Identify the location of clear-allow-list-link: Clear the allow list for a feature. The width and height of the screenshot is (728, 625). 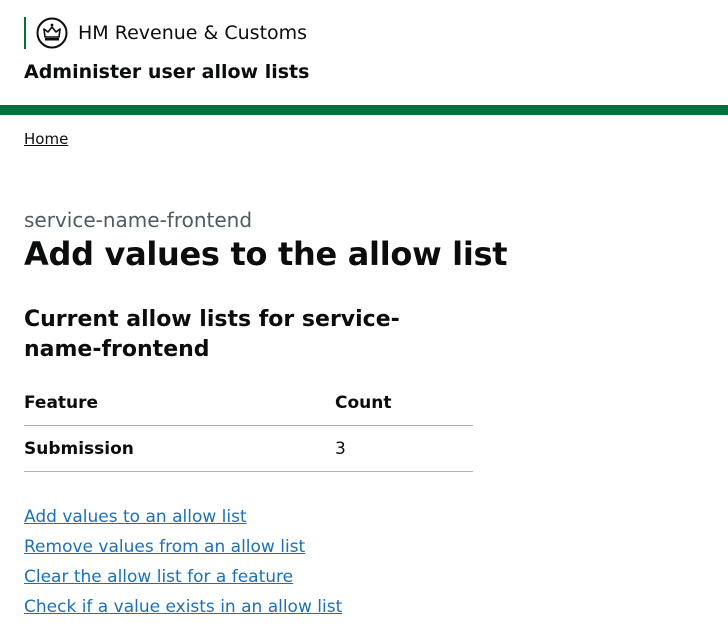
(183, 577).